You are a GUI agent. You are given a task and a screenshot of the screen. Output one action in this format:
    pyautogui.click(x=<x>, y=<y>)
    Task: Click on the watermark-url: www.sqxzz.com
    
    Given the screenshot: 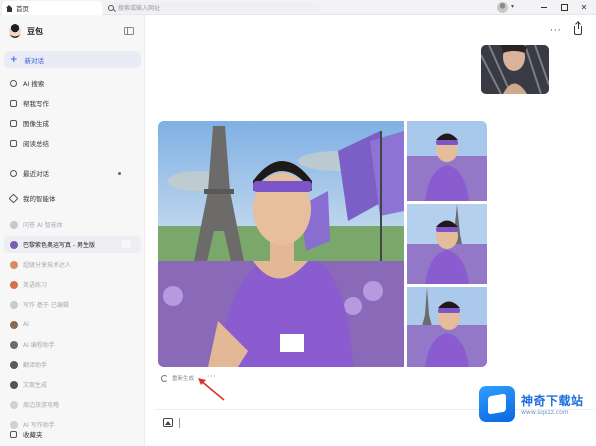 What is the action you would take?
    pyautogui.click(x=545, y=412)
    